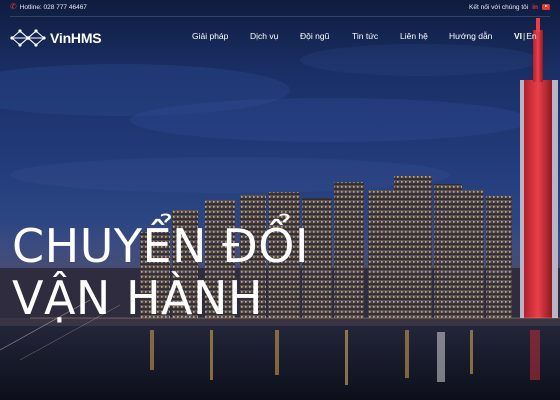 The width and height of the screenshot is (560, 400). I want to click on hero-headline: CHUYỂN ĐỔI VẬN HÀNH, so click(160, 272).